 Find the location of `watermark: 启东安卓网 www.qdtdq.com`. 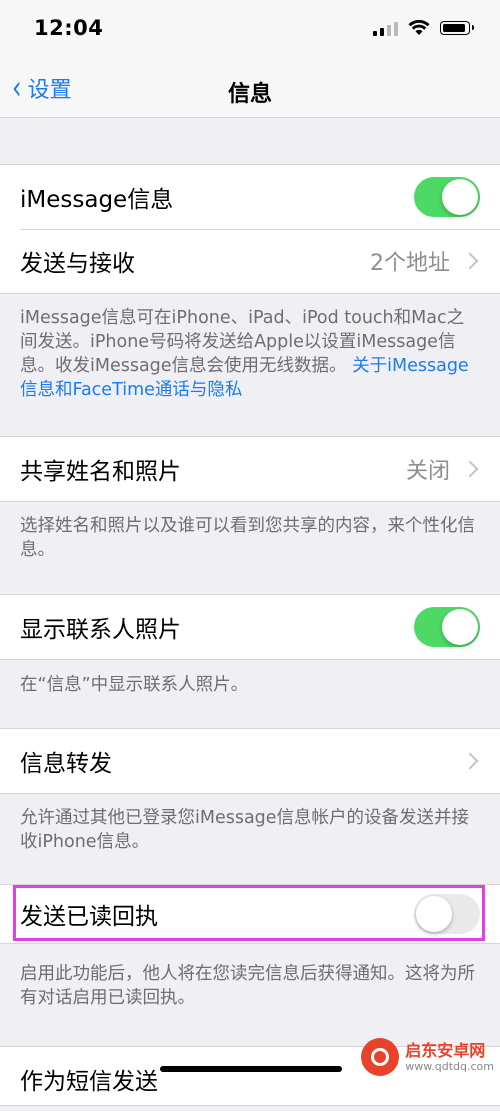

watermark: 启东安卓网 www.qdtdq.com is located at coordinates (427, 1057).